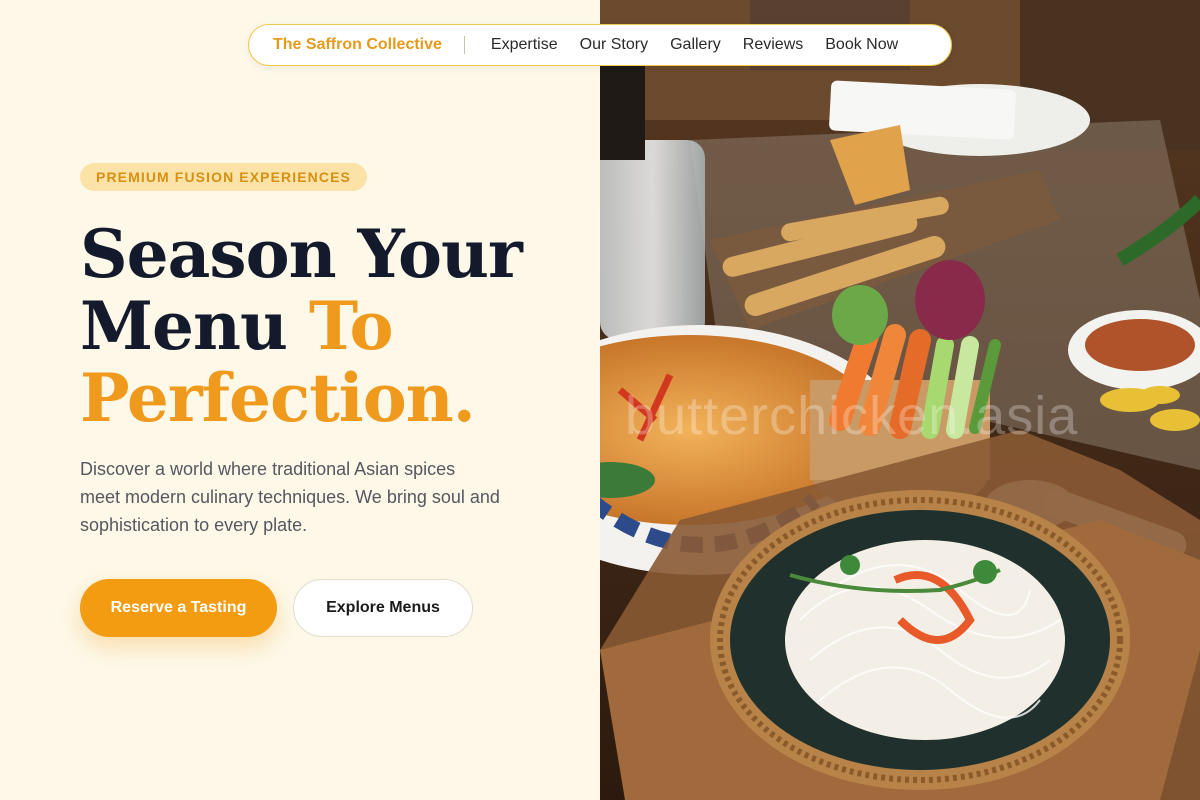 This screenshot has height=800, width=1200. What do you see at coordinates (383, 608) in the screenshot?
I see `explore-menus-button: Explore Menus` at bounding box center [383, 608].